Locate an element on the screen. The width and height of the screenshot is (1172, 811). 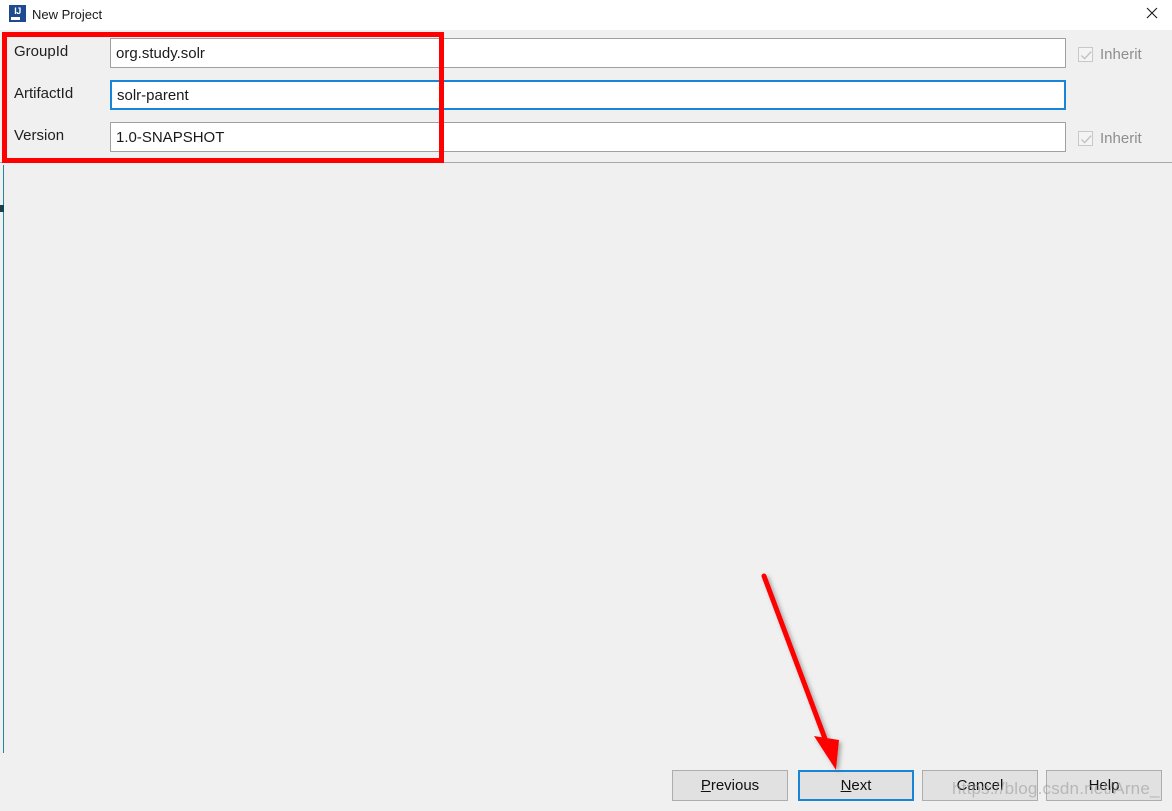
field-row-groupid: GroupId Inherit is located at coordinates (586, 54).